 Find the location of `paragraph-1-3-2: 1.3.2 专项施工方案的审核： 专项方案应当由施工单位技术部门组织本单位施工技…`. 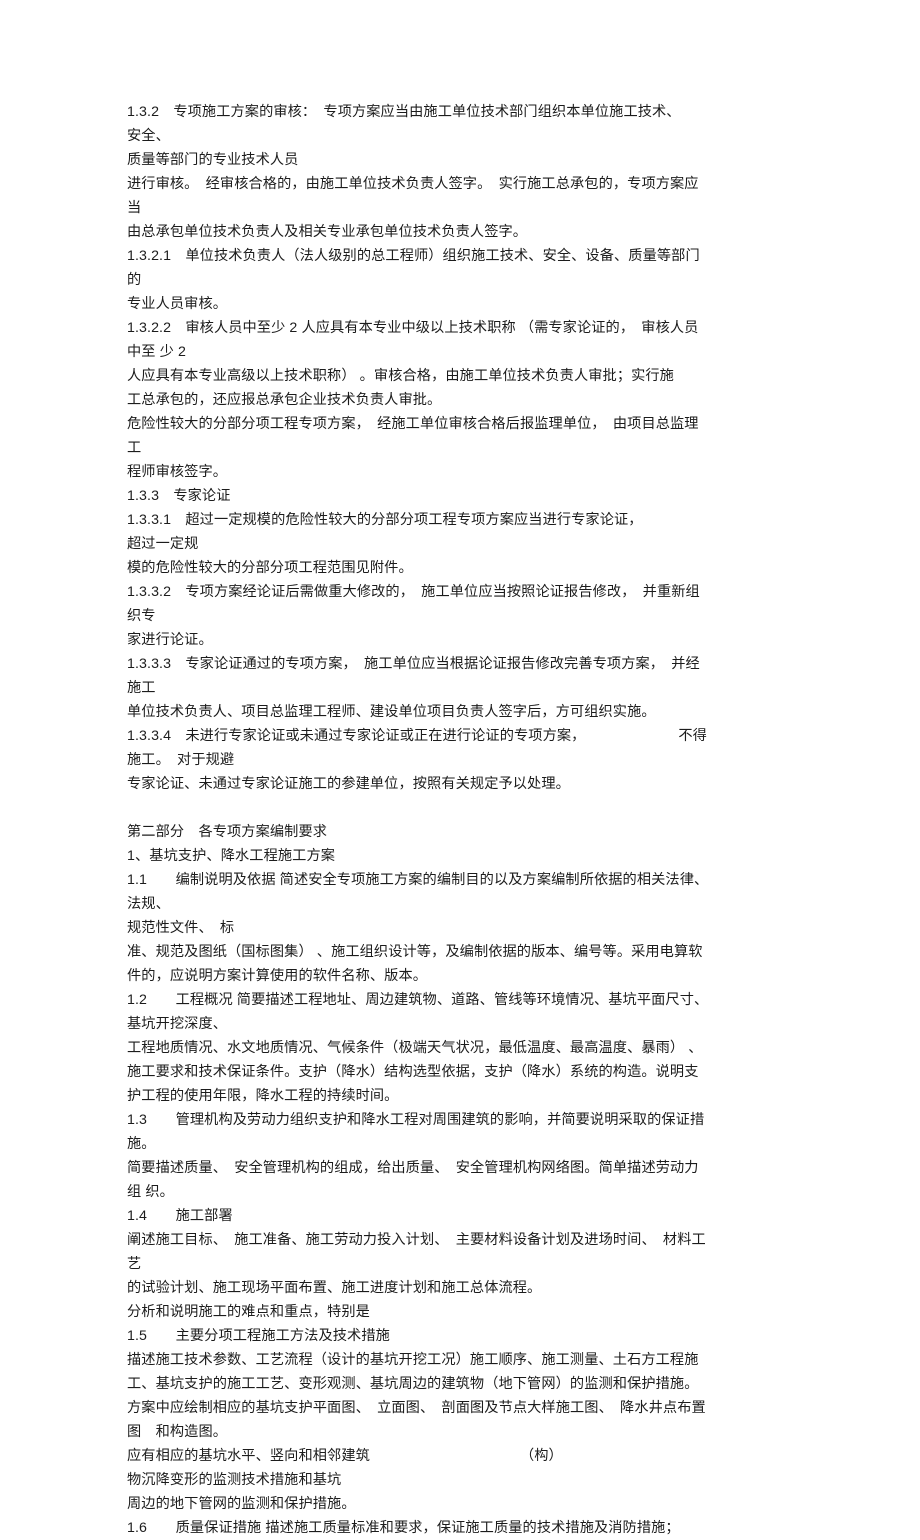

paragraph-1-3-2: 1.3.2 专项施工方案的审核： 专项方案应当由施工单位技术部门组织本单位施工技… is located at coordinates (400, 136).